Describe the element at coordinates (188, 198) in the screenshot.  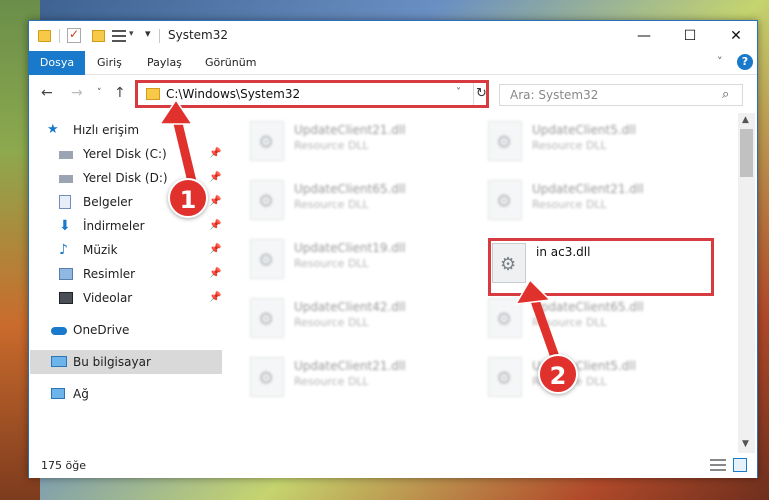
I see `step-badge-1: 1` at that location.